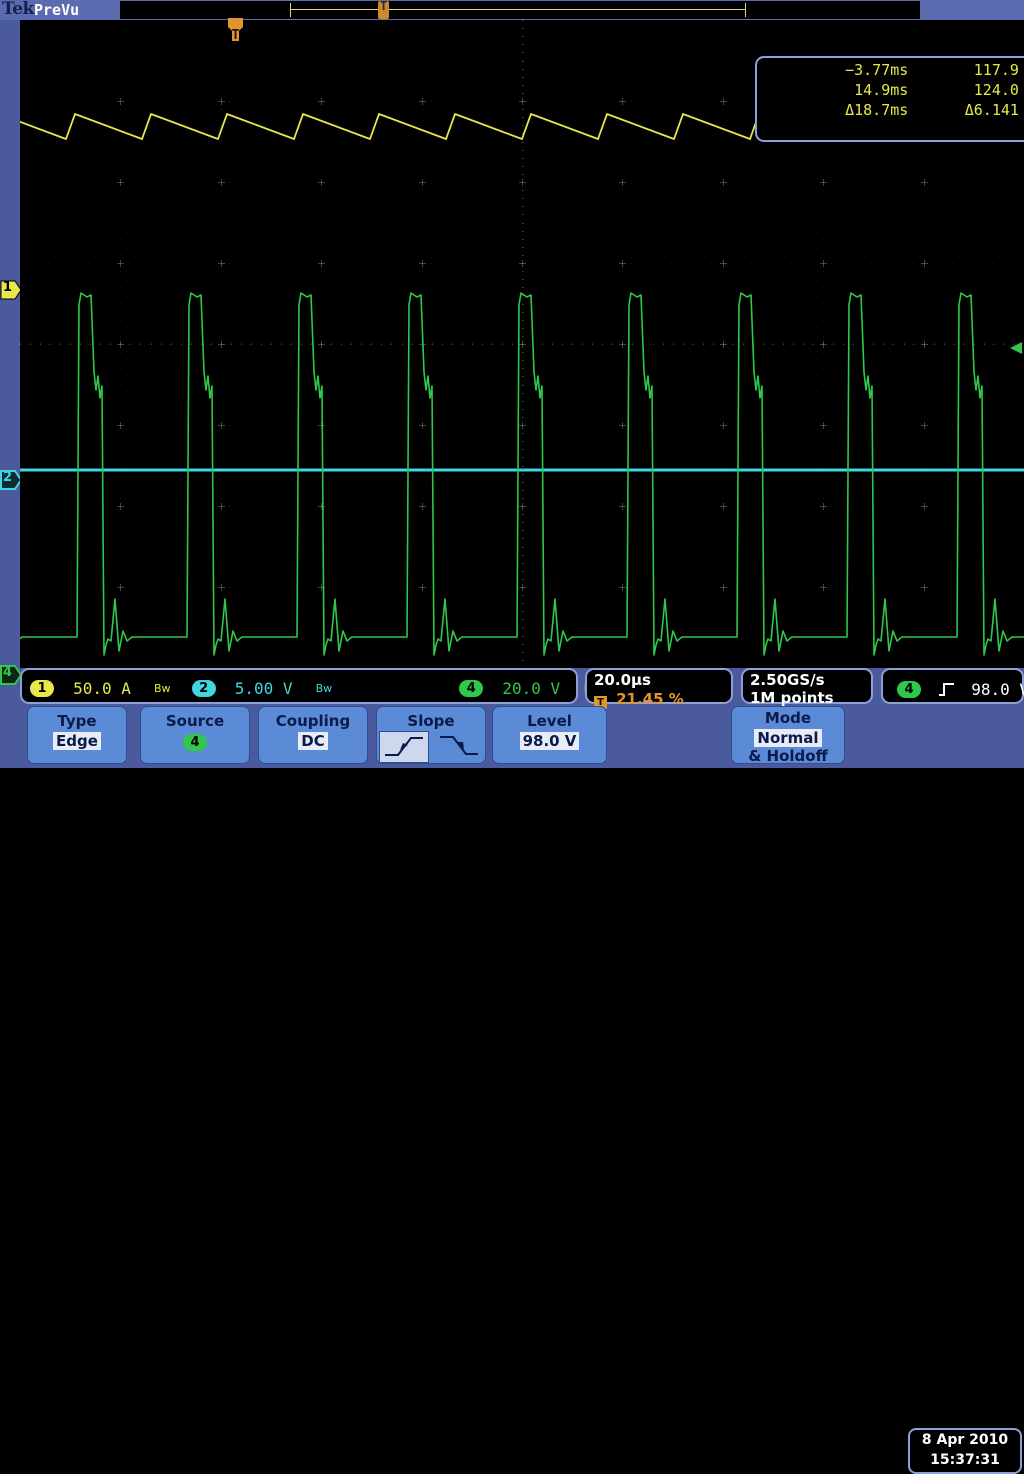 The image size is (1024, 1474). I want to click on top-header-bar: Tek PreVu T, so click(512, 10).